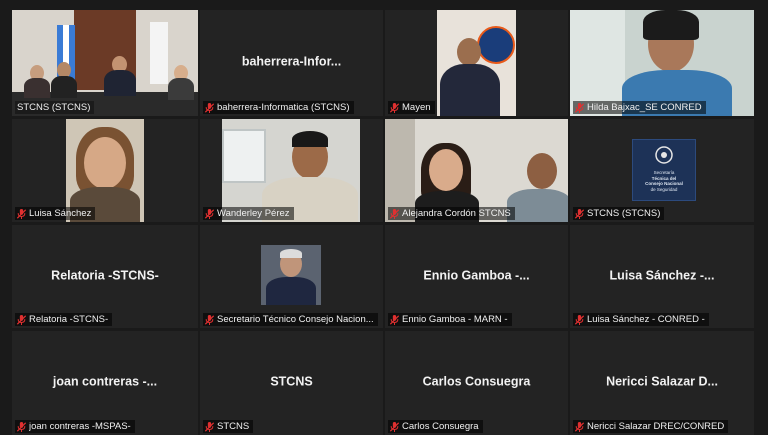  Describe the element at coordinates (75, 426) in the screenshot. I see `participant-label: joan contreras -MSPAS-` at that location.